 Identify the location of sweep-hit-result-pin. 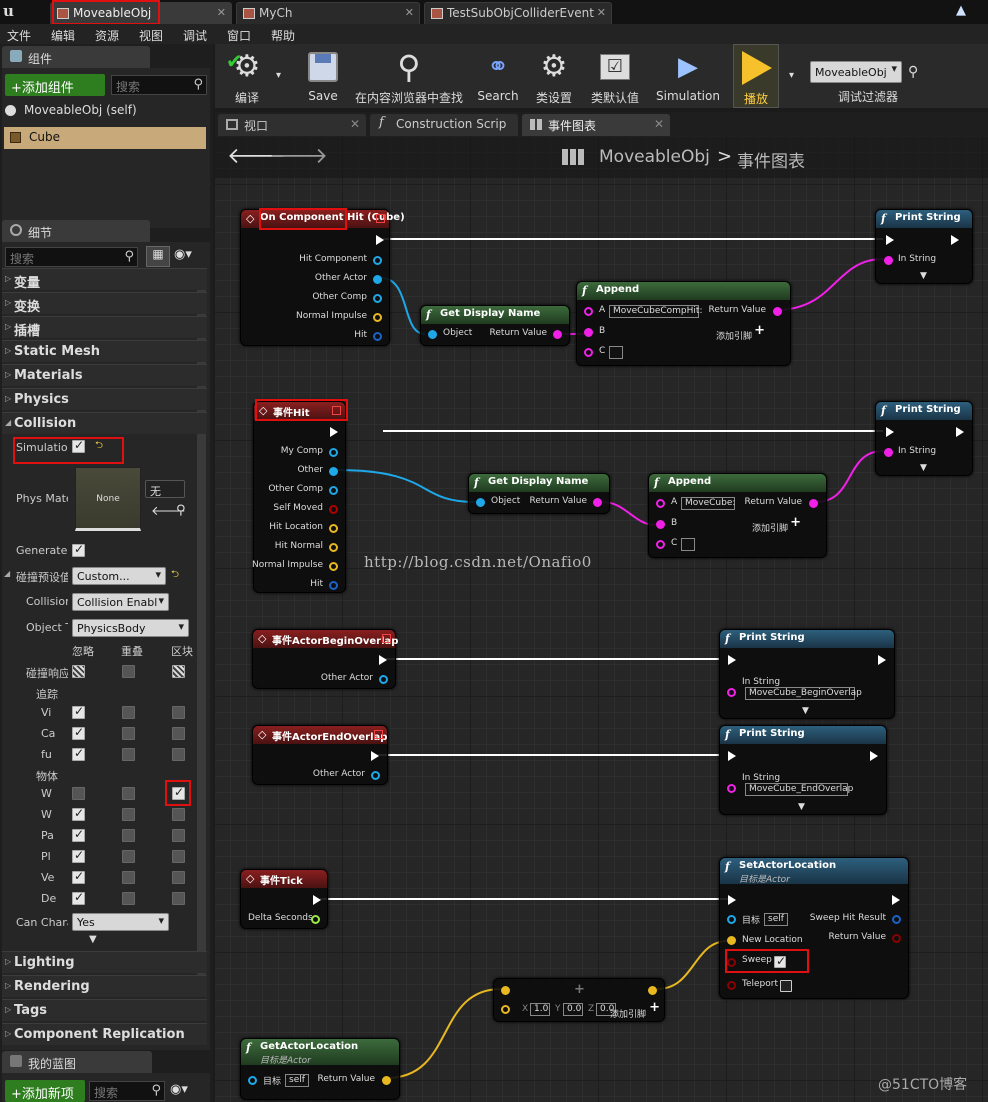
(896, 919).